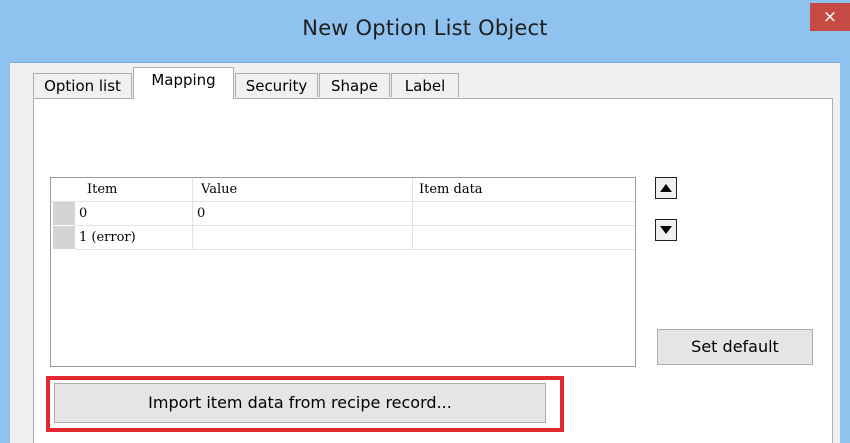  I want to click on grid-corner-cell, so click(63, 190).